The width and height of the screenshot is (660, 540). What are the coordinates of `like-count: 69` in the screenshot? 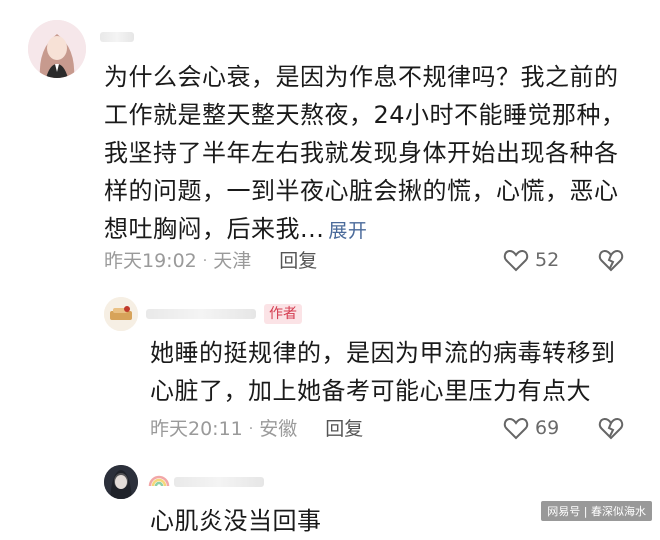 It's located at (547, 428).